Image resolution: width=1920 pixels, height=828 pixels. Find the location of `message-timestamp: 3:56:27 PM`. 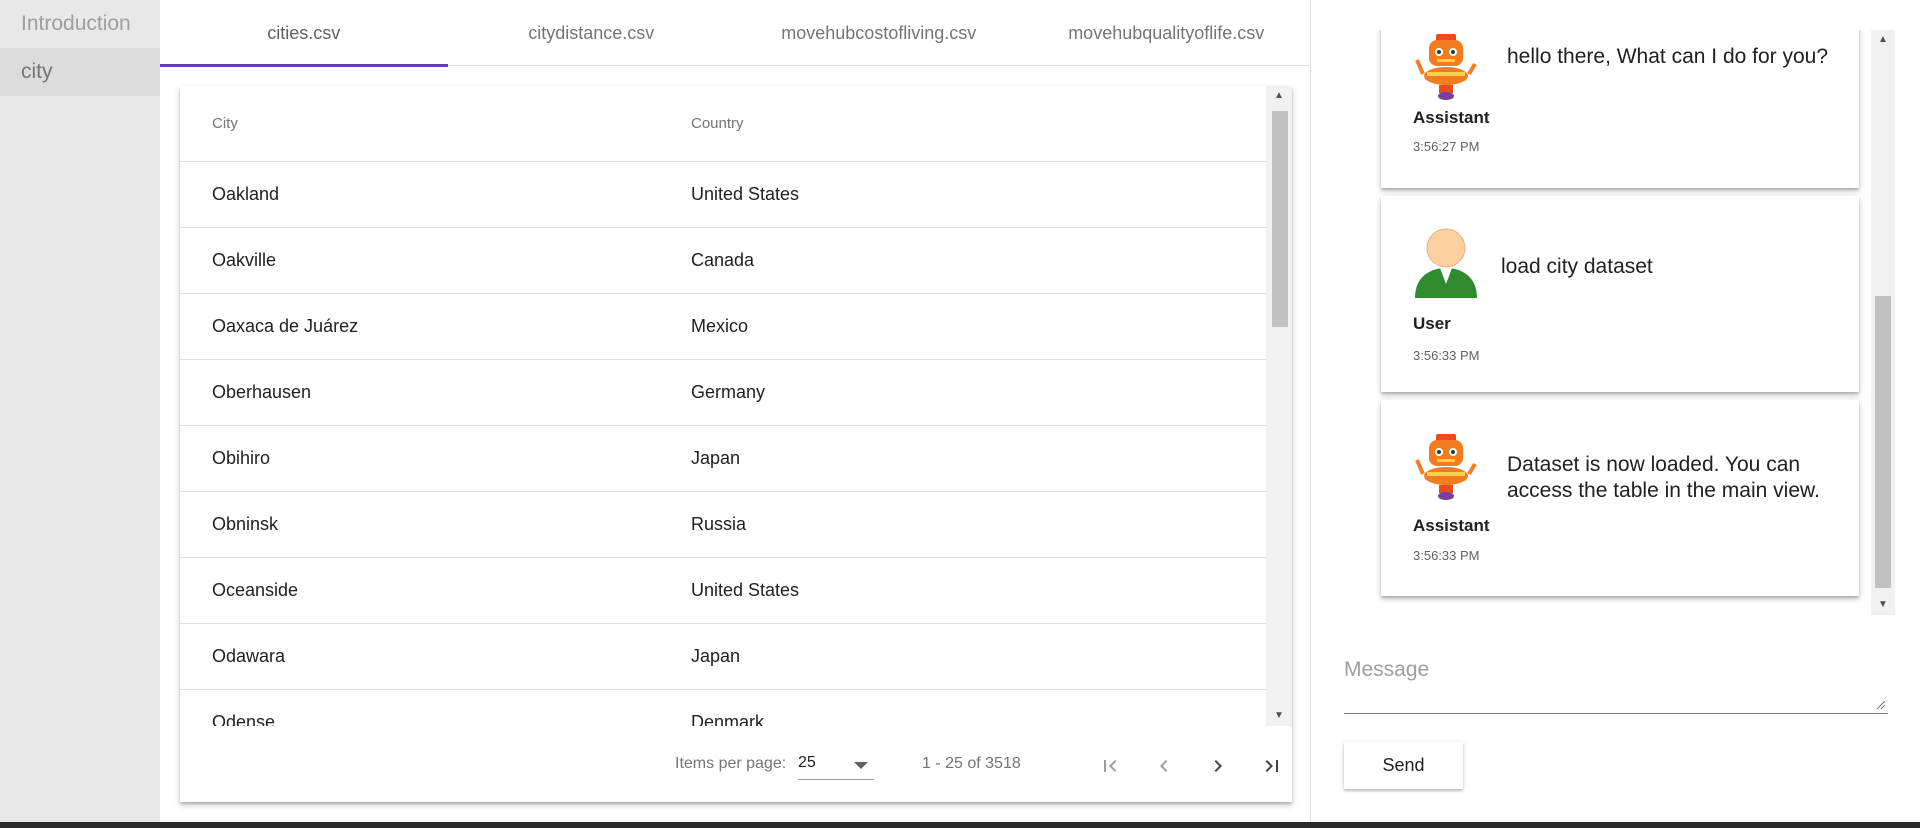

message-timestamp: 3:56:27 PM is located at coordinates (1446, 146).